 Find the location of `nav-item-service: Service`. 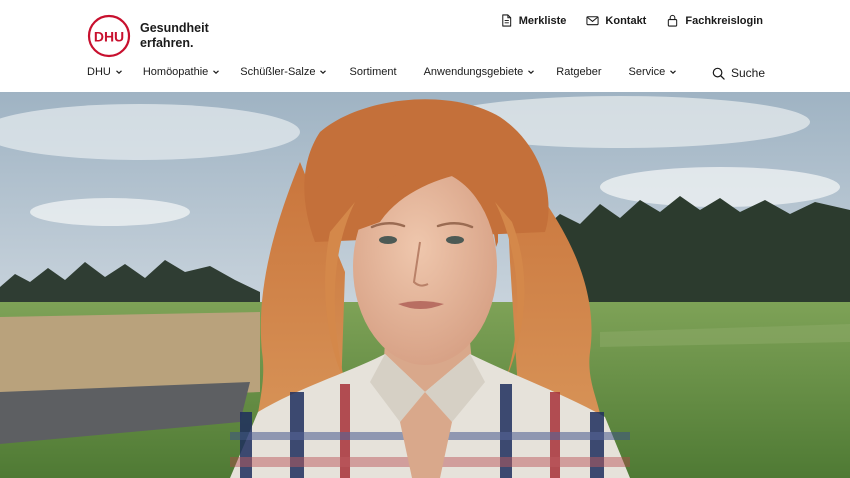

nav-item-service: Service is located at coordinates (653, 72).